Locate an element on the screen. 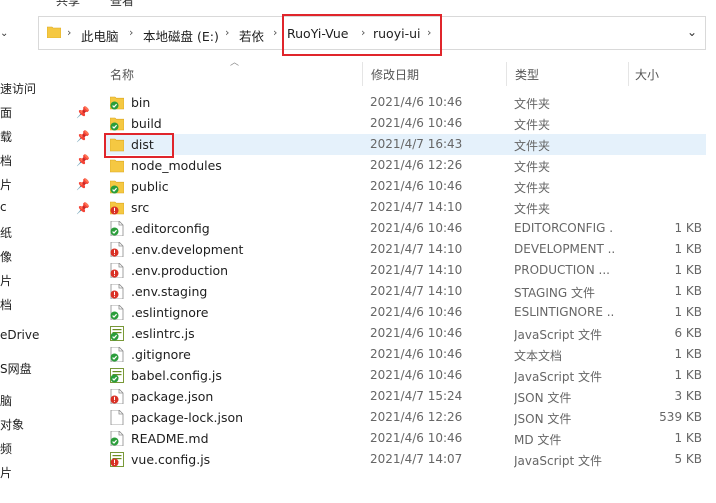  nav-item-desktop: 面 is located at coordinates (6, 112).